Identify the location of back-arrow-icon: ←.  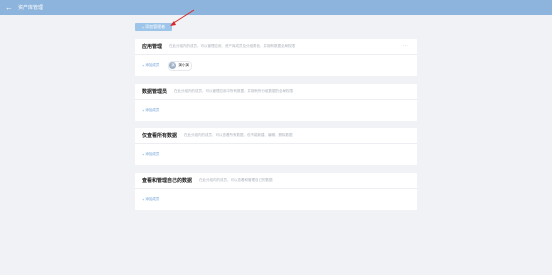
(9, 7).